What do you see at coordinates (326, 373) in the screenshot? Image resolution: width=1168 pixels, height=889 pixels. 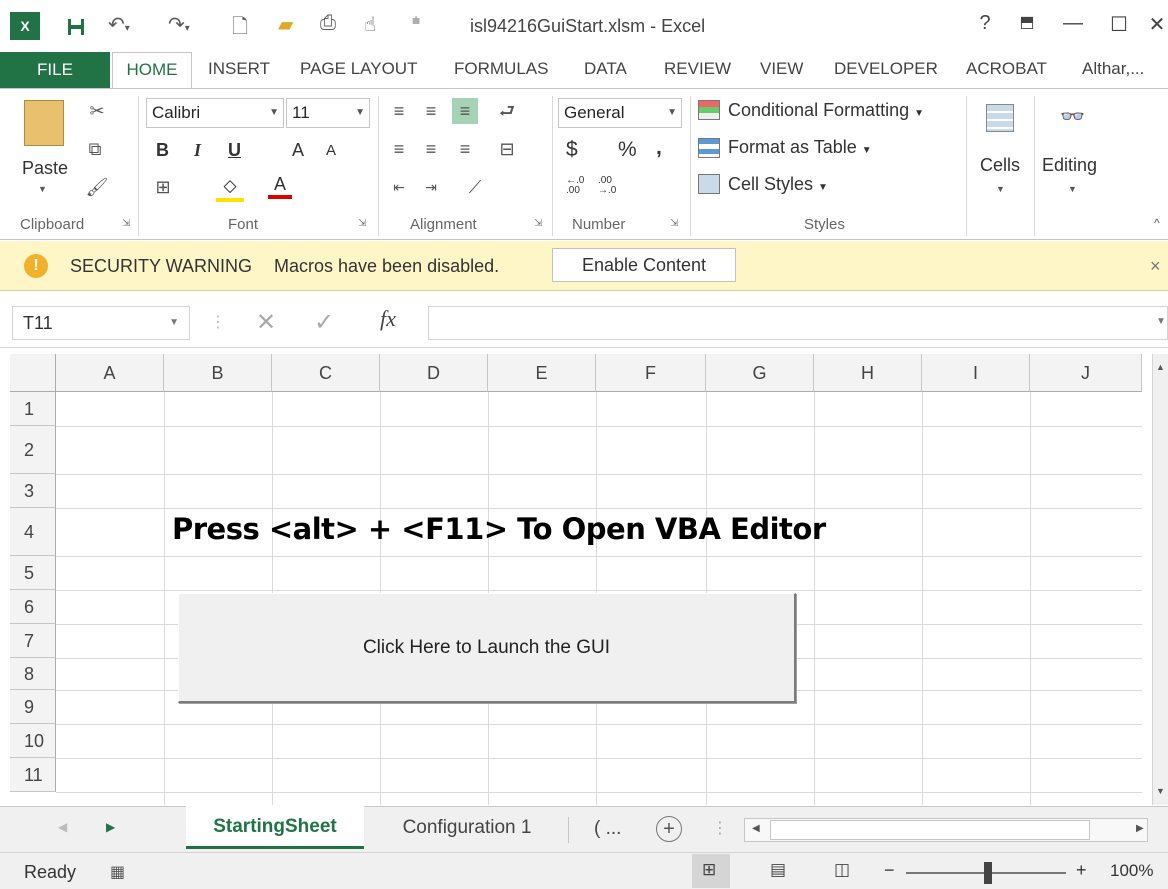 I see `column-header: C` at bounding box center [326, 373].